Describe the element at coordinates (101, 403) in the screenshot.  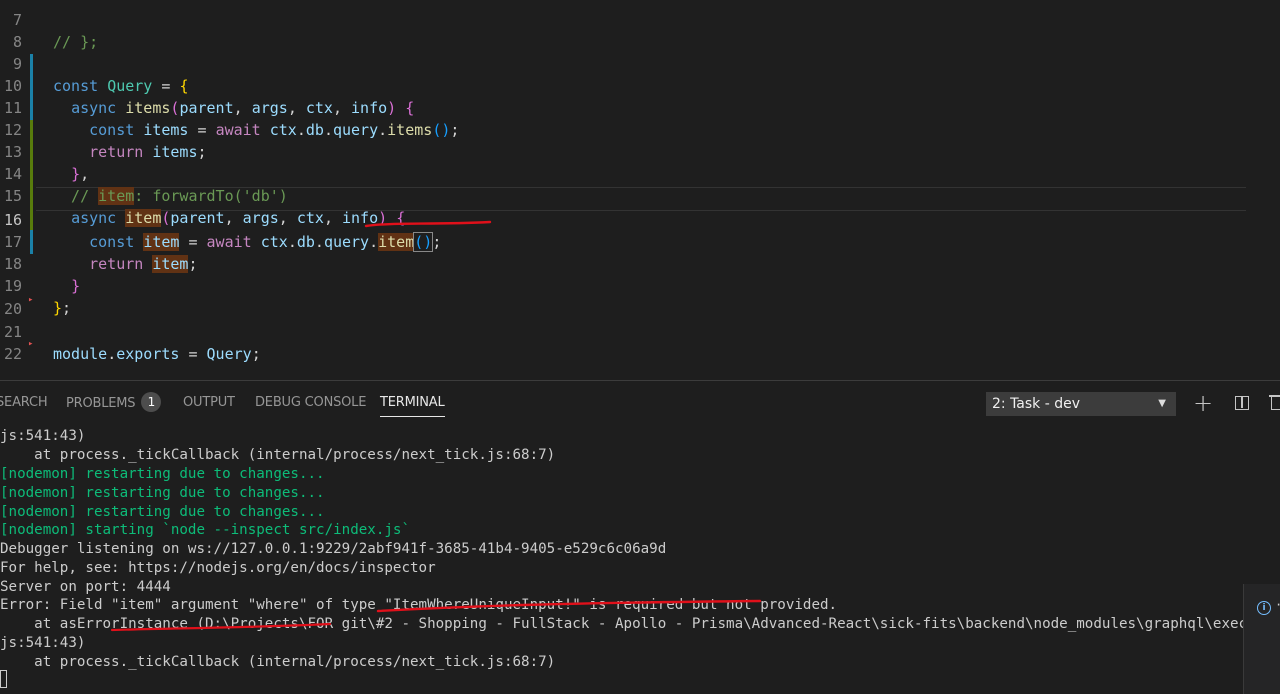
I see `tab-problems-label: PROBLEMS` at that location.